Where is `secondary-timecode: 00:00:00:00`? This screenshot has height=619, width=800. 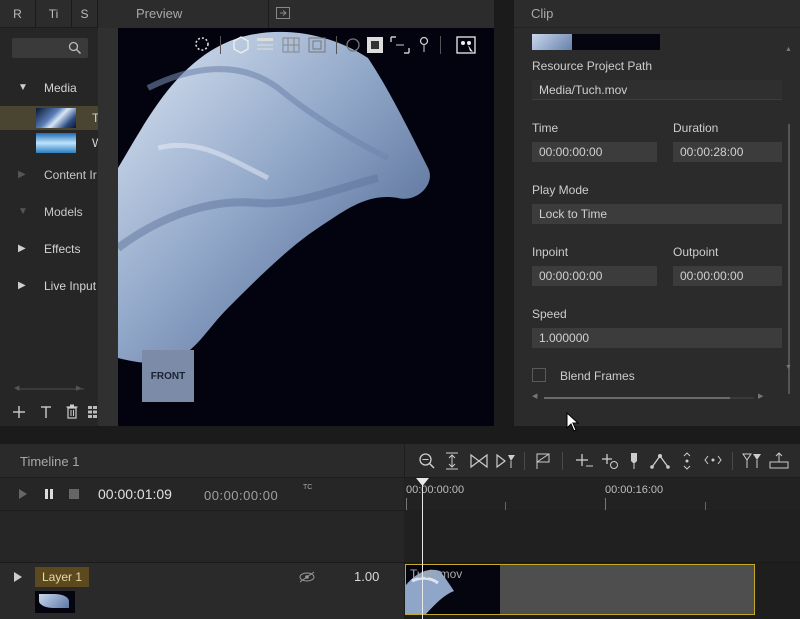 secondary-timecode: 00:00:00:00 is located at coordinates (241, 495).